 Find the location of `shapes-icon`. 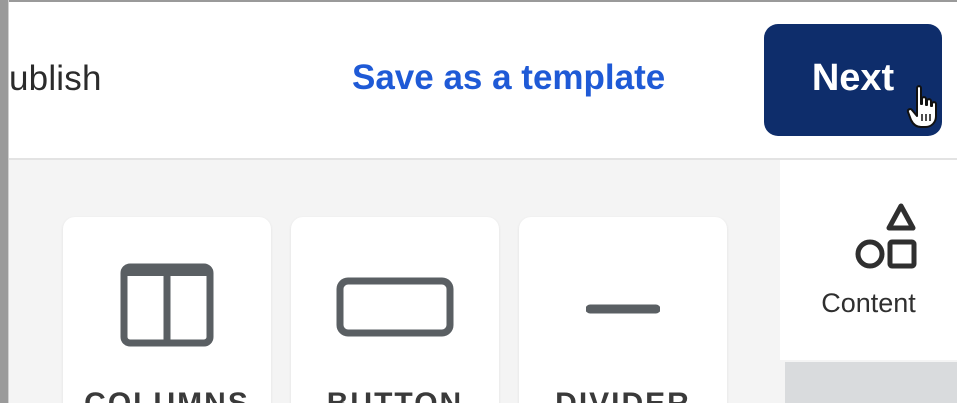

shapes-icon is located at coordinates (886, 236).